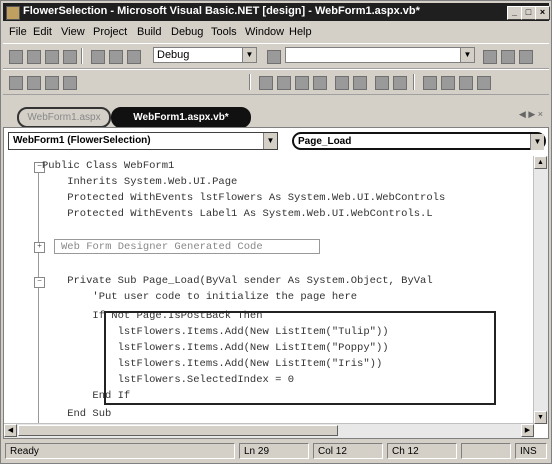 This screenshot has height=464, width=552. What do you see at coordinates (531, 451) in the screenshot?
I see `status-insert-mode: INS` at bounding box center [531, 451].